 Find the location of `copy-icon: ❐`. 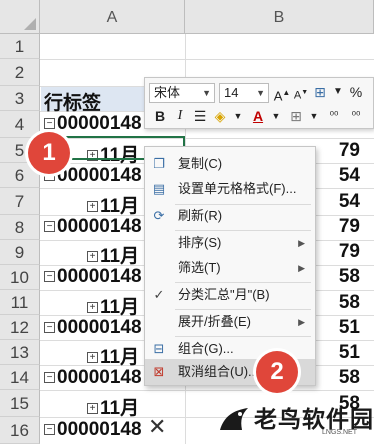

copy-icon: ❐ is located at coordinates (159, 163).